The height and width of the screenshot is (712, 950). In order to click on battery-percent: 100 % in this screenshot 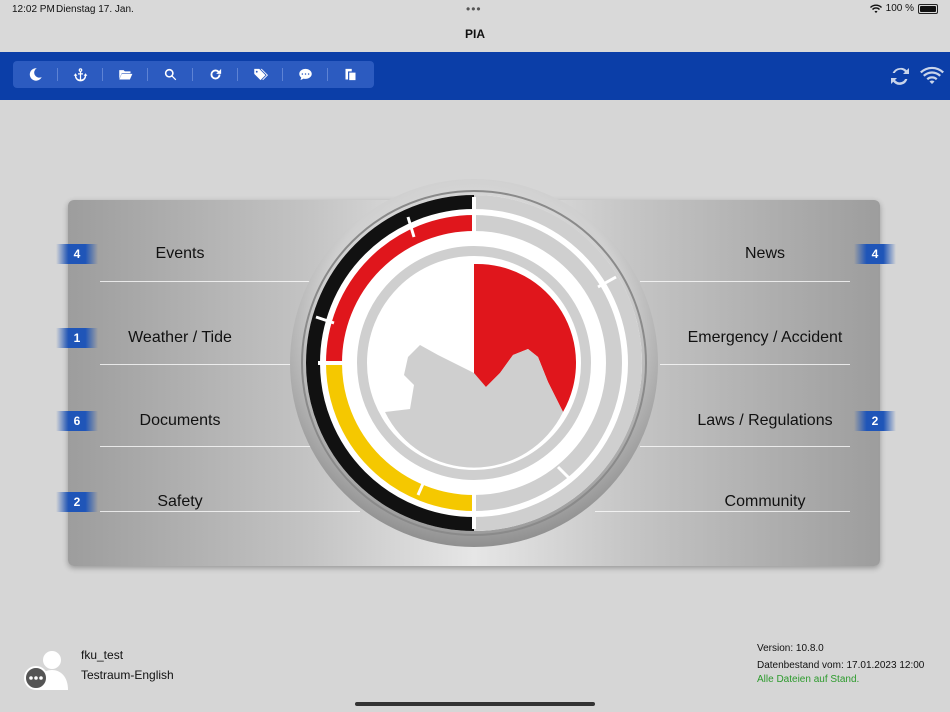, I will do `click(899, 8)`.